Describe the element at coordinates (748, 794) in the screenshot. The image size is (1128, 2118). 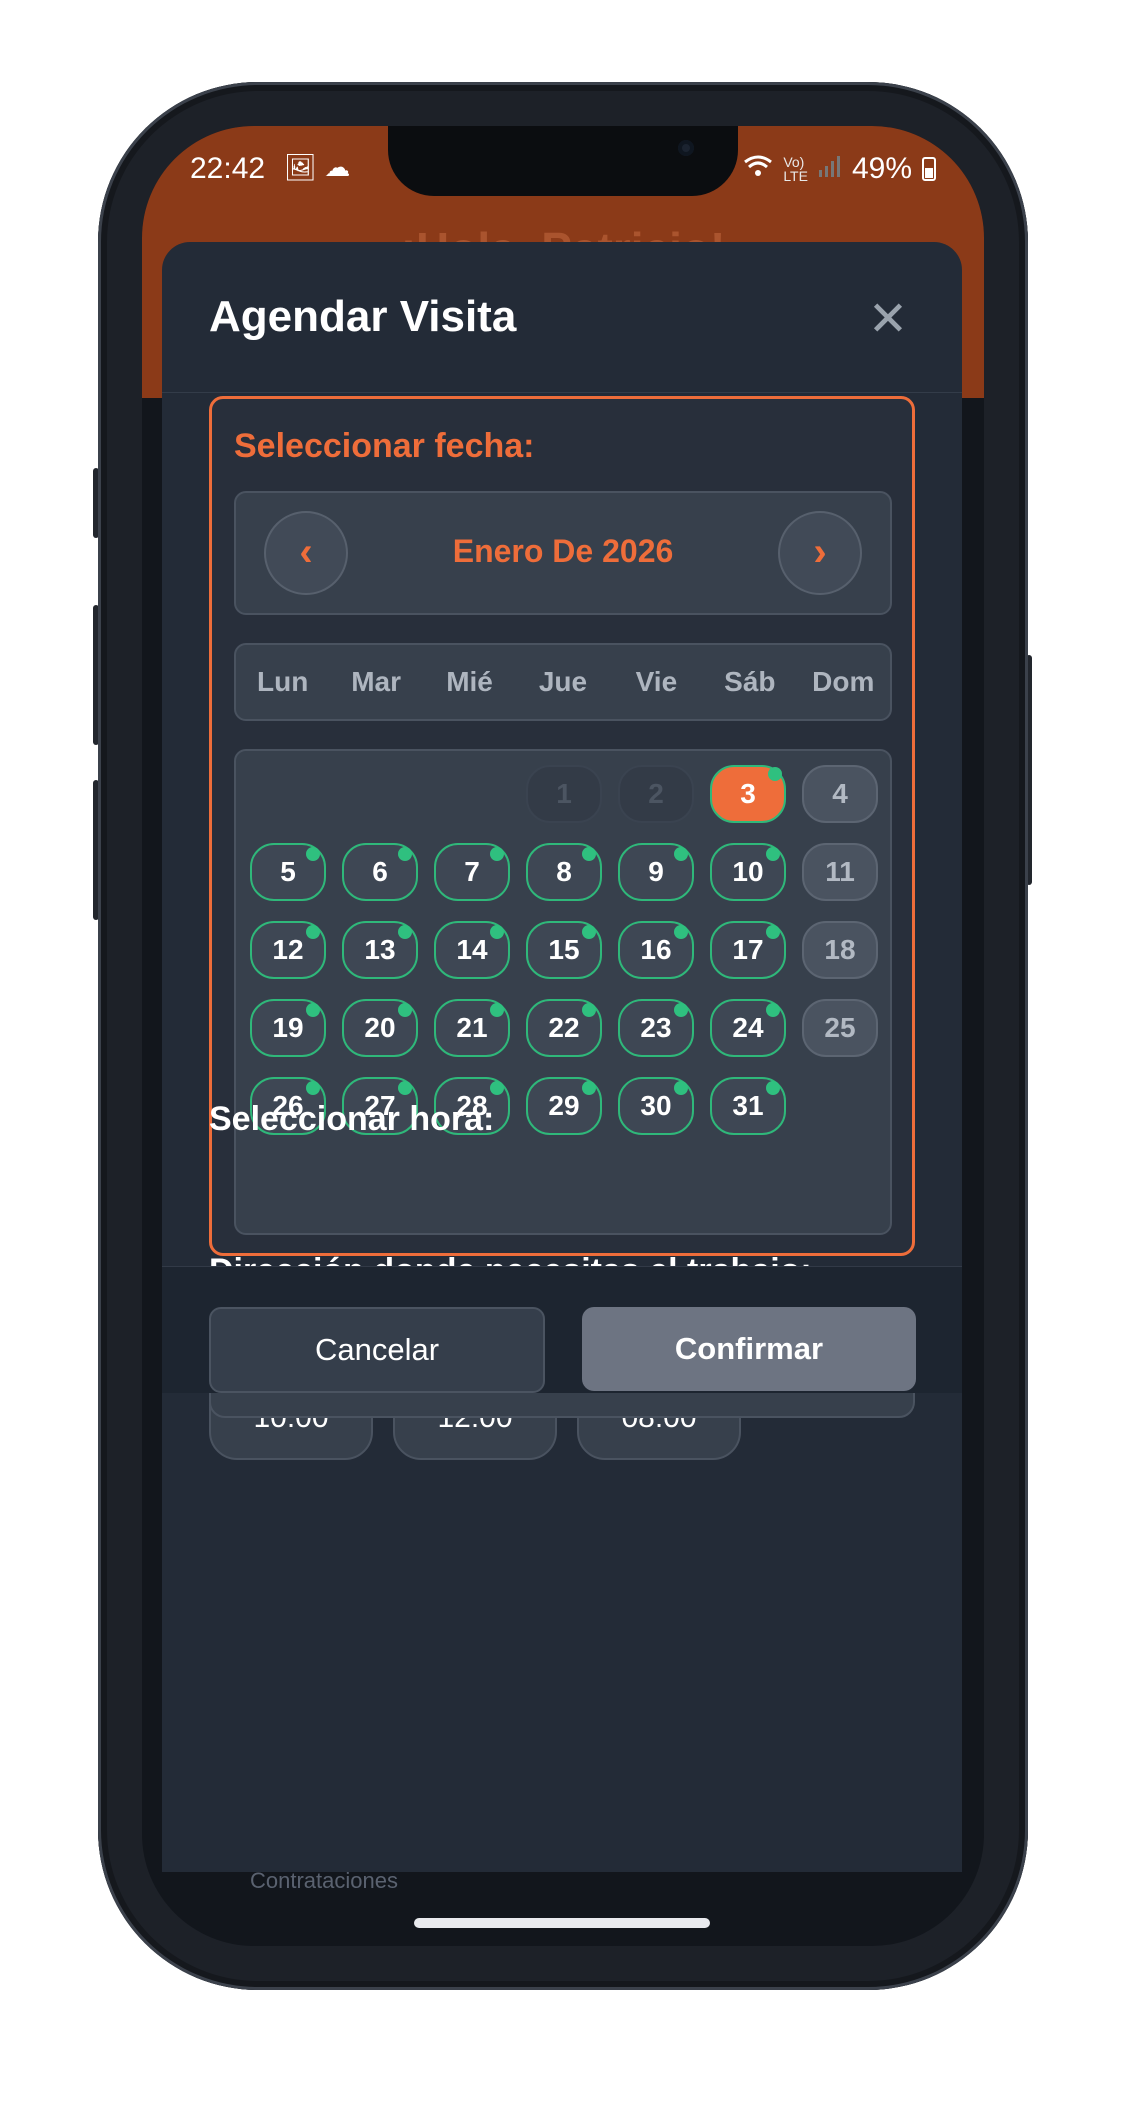
I see `calendar-day-selected: 3` at that location.